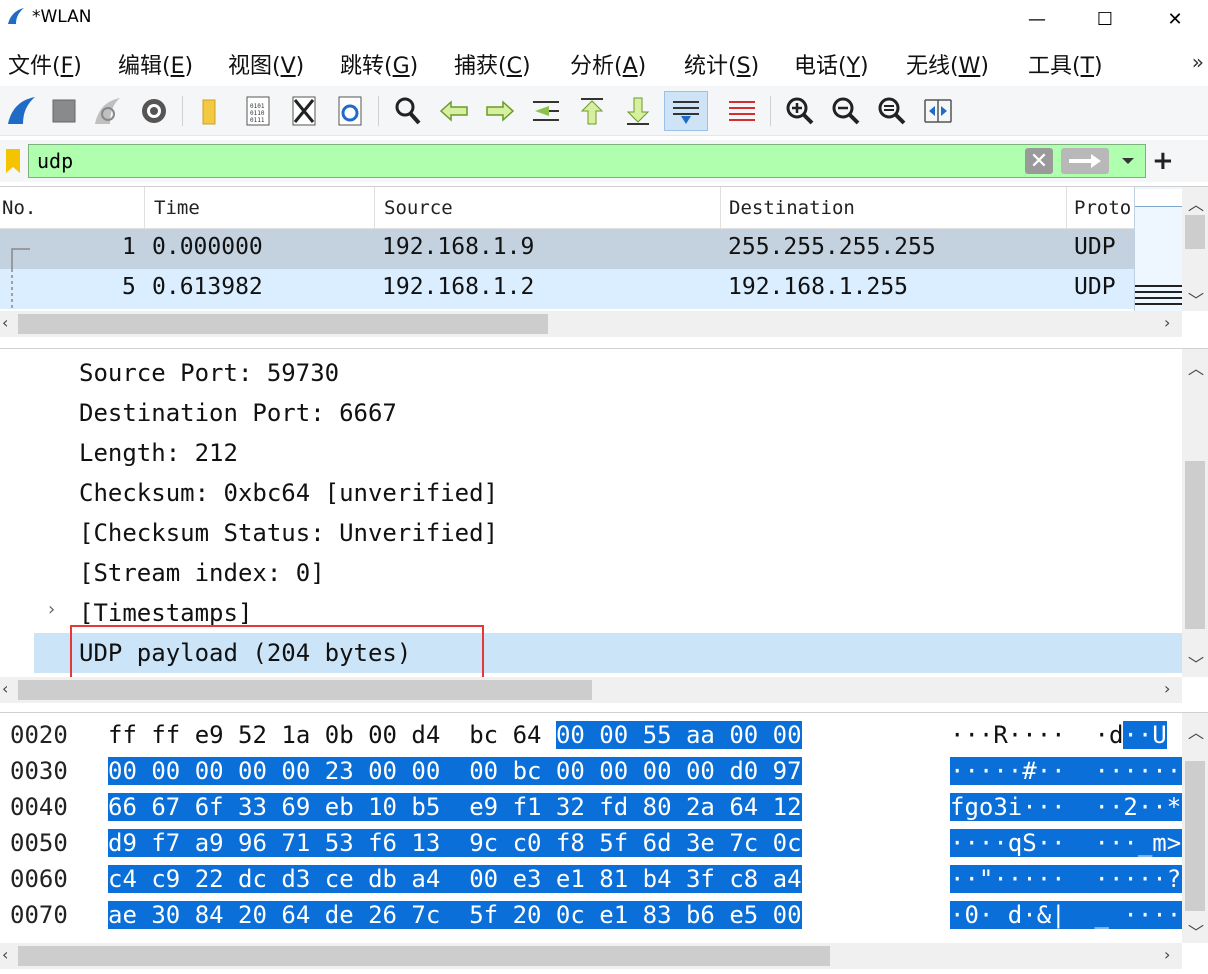 This screenshot has height=974, width=1208. I want to click on menu-analyze: 分析(A), so click(608, 64).